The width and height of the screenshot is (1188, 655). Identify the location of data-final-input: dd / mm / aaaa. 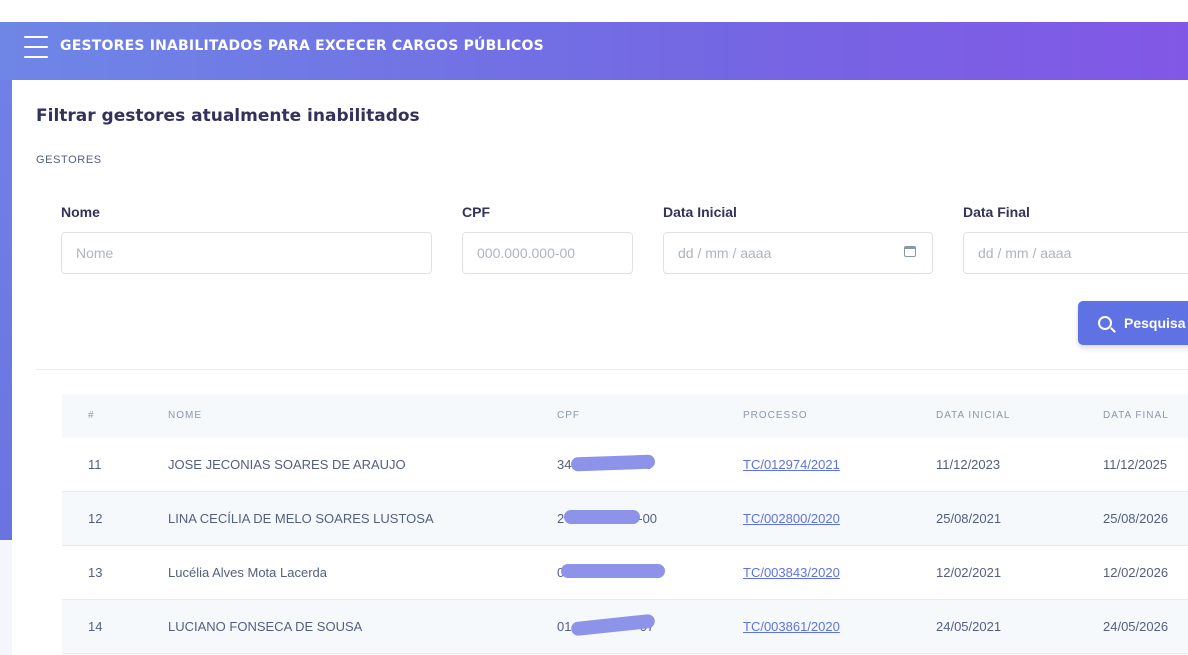
(1075, 253).